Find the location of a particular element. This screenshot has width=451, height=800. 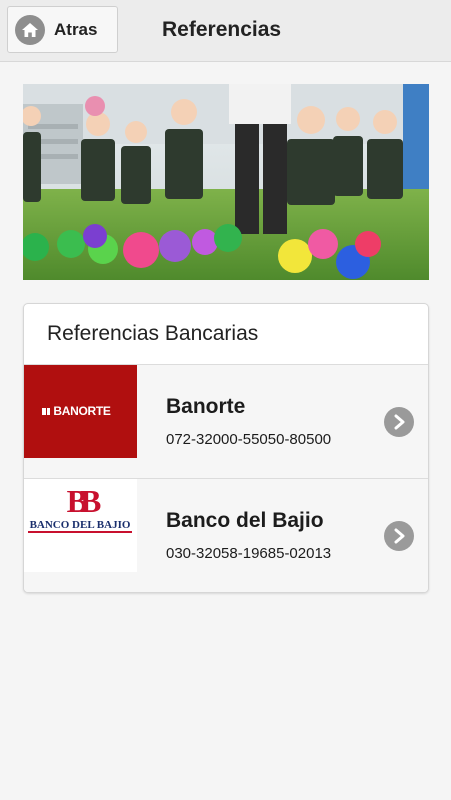

back-button: Atras is located at coordinates (62, 29).